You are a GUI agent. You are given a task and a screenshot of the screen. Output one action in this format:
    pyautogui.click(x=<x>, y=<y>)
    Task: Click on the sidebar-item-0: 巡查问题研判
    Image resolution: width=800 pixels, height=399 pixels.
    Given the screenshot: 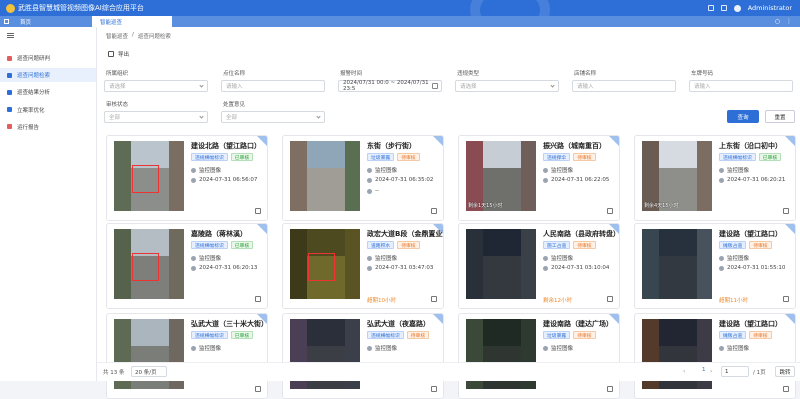 What is the action you would take?
    pyautogui.click(x=48, y=58)
    